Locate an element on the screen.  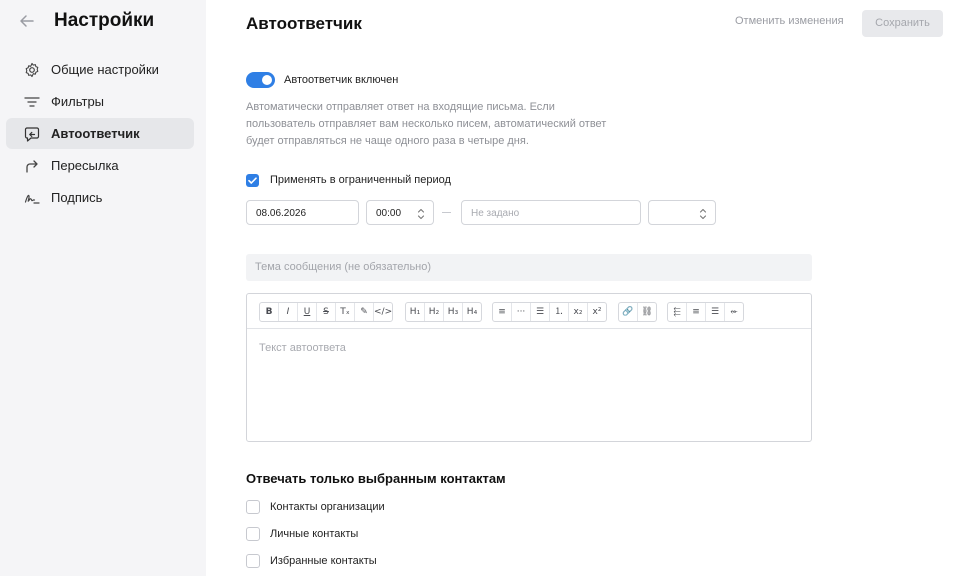
underline-button: U is located at coordinates (307, 312).